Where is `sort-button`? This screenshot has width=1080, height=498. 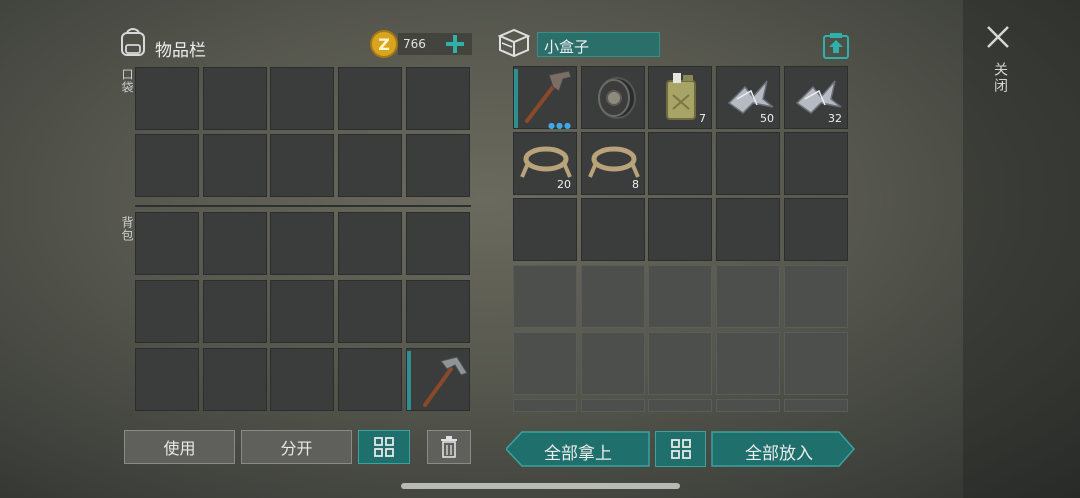 sort-button is located at coordinates (384, 447).